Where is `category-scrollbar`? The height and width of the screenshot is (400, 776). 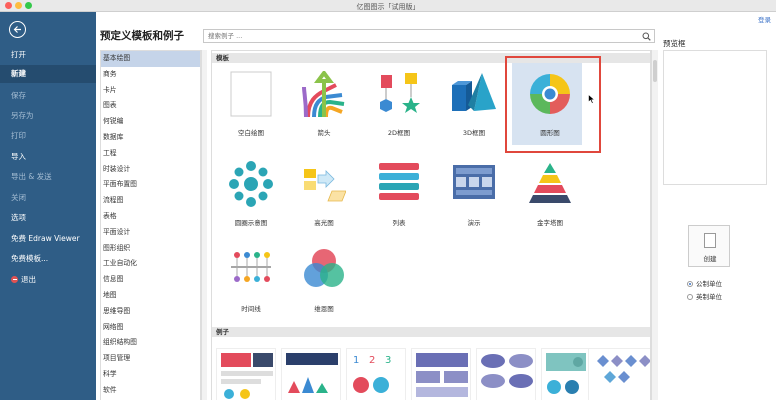 category-scrollbar is located at coordinates (204, 225).